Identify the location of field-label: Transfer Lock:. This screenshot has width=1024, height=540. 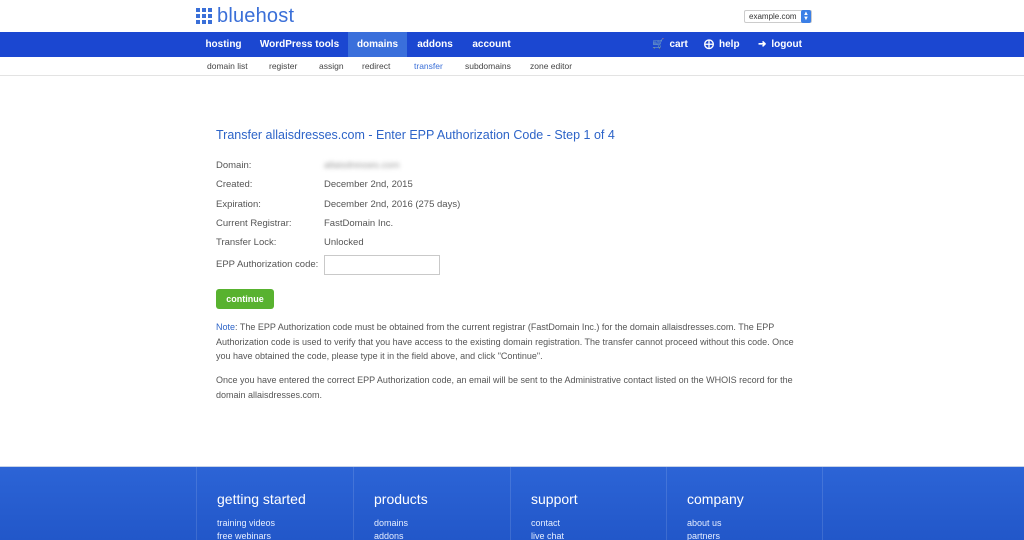
(246, 243).